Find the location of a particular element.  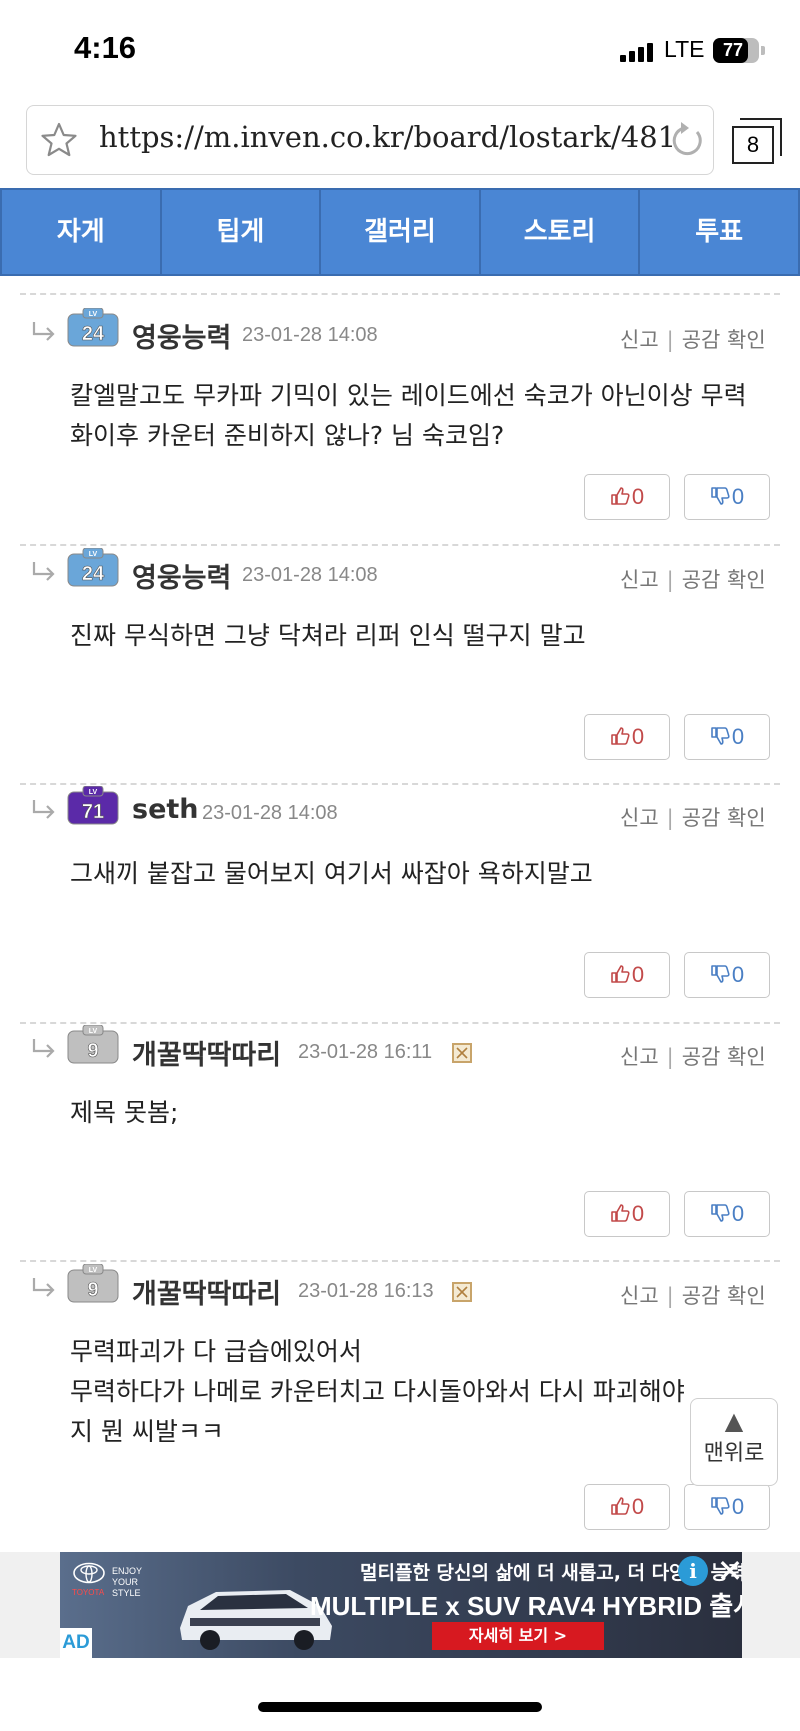

scroll-to-top-label: 맨위로 is located at coordinates (734, 1453).